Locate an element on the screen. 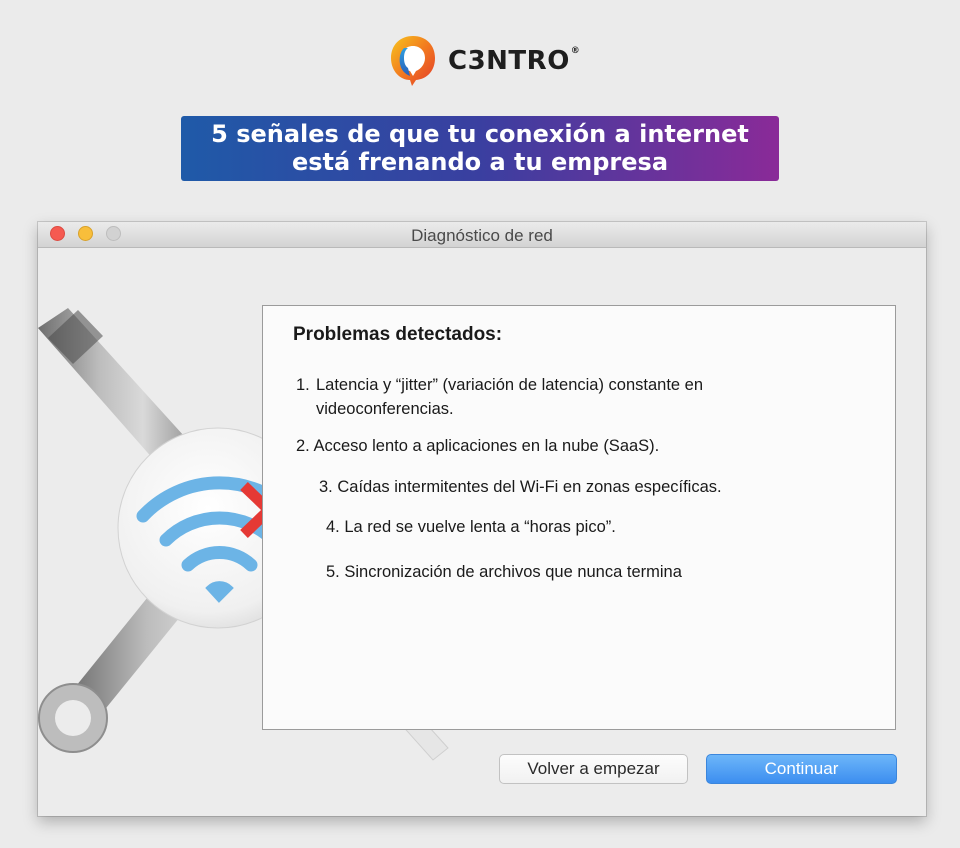 The image size is (960, 848). restart-button: Volver a empezar is located at coordinates (593, 769).